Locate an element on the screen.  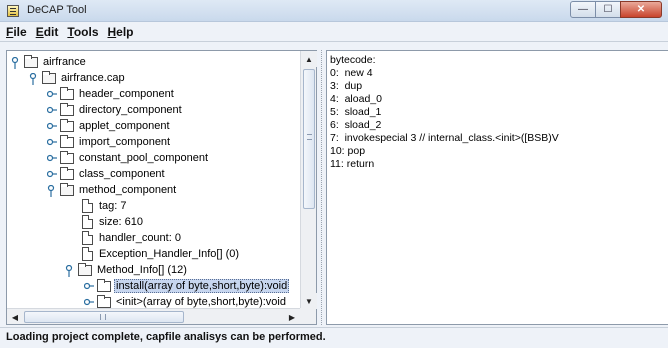
tree-horizontal-scrollbar: ◀ ▶ is located at coordinates (153, 316).